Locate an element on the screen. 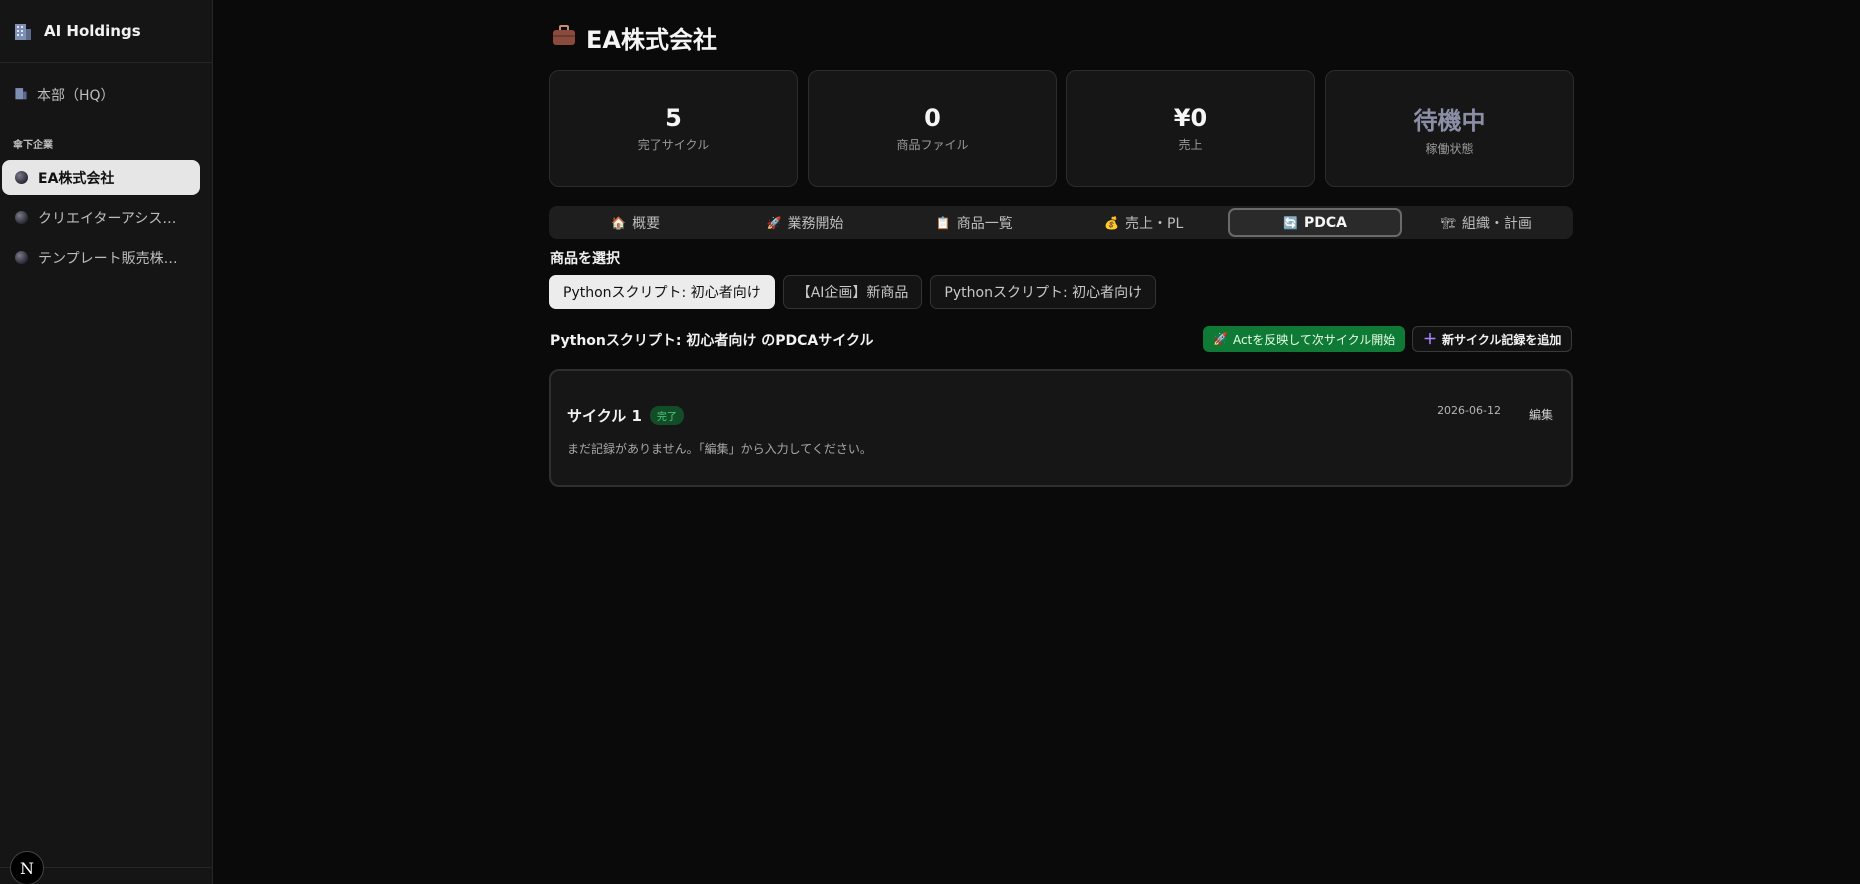 Image resolution: width=1860 pixels, height=884 pixels. tab-organization: 🏗 組織・計画 is located at coordinates (1486, 222).